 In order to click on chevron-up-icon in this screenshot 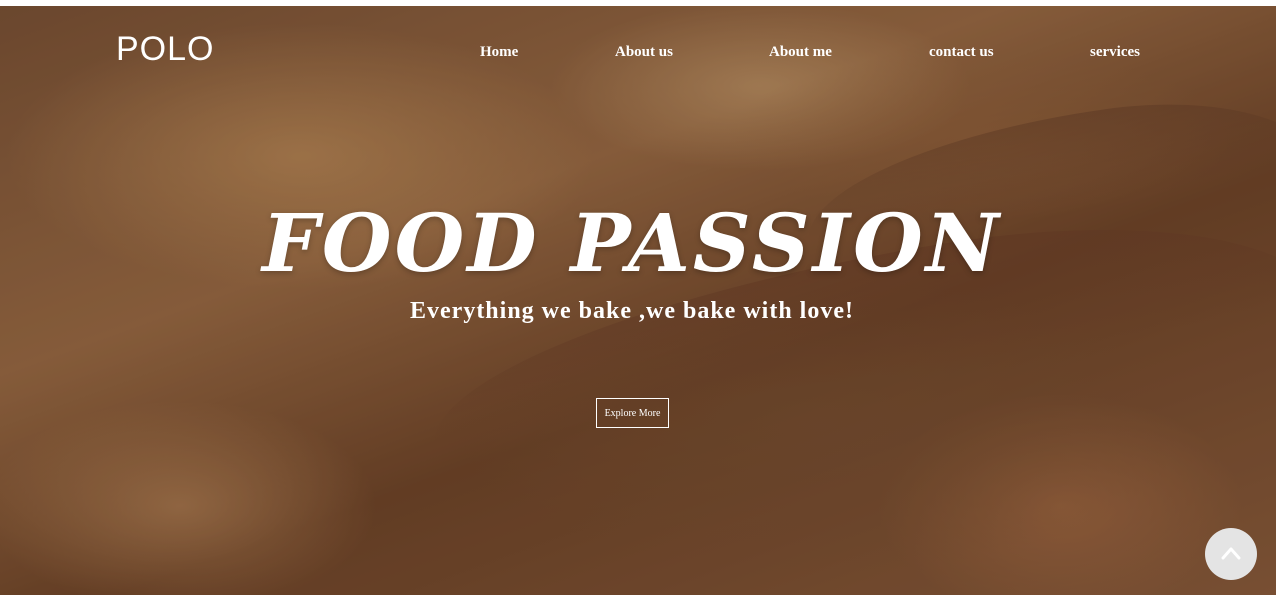, I will do `click(1231, 553)`.